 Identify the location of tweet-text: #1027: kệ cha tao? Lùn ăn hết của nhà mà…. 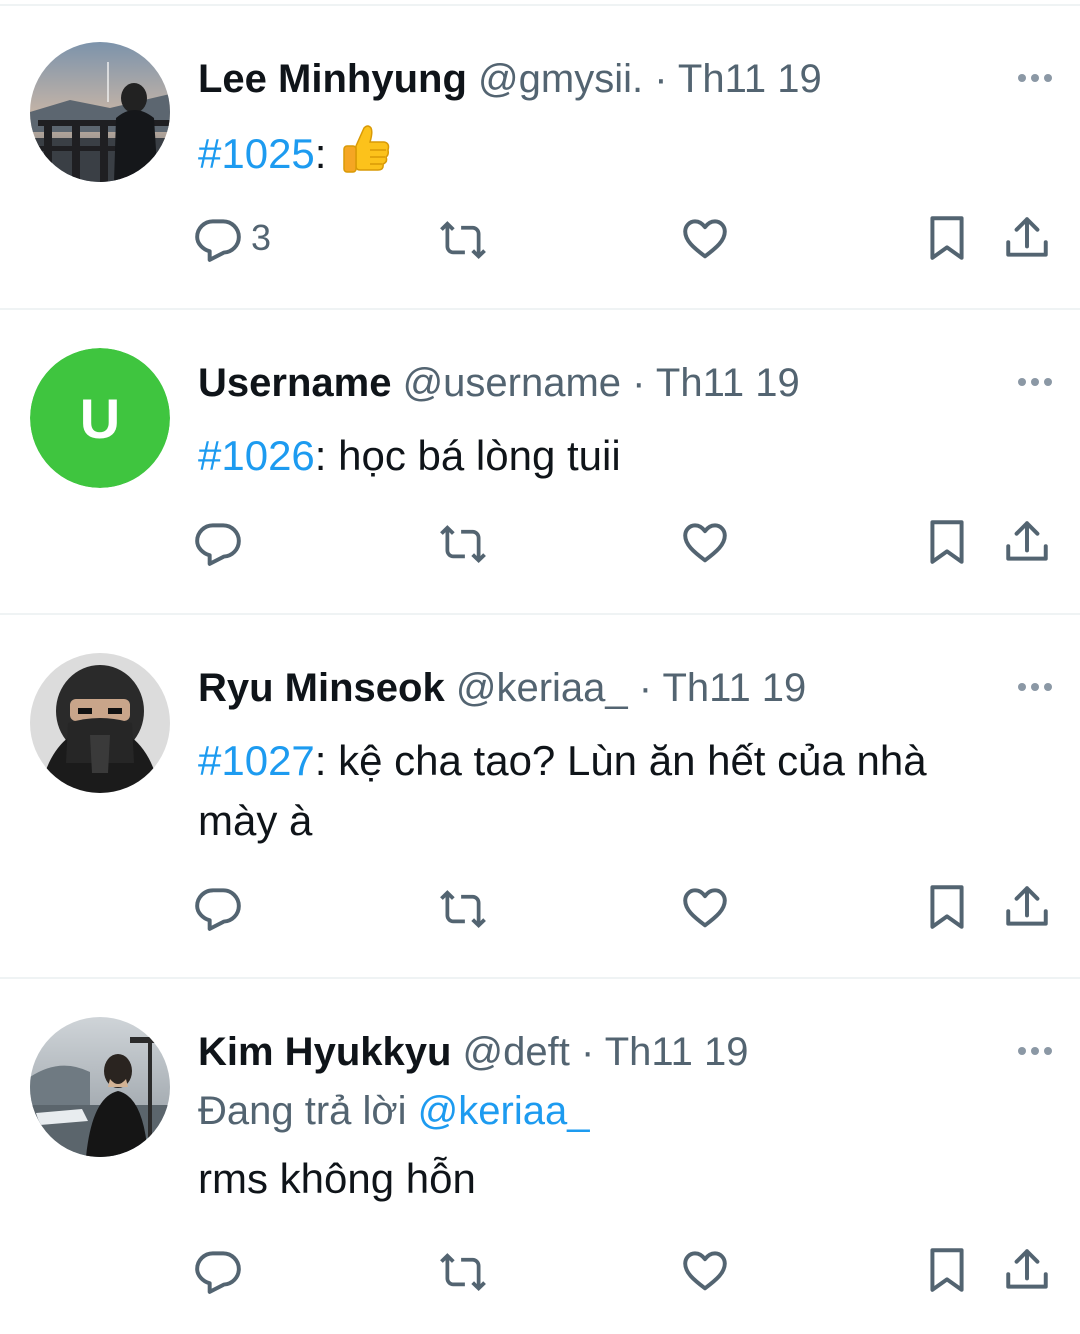
(588, 791).